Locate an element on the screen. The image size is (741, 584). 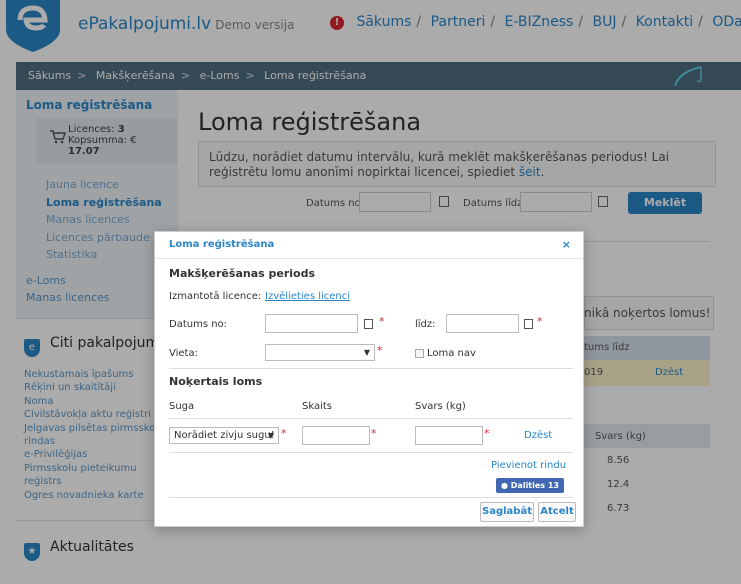
species-placeholder: Norādiet zivju sugu! is located at coordinates (224, 435).